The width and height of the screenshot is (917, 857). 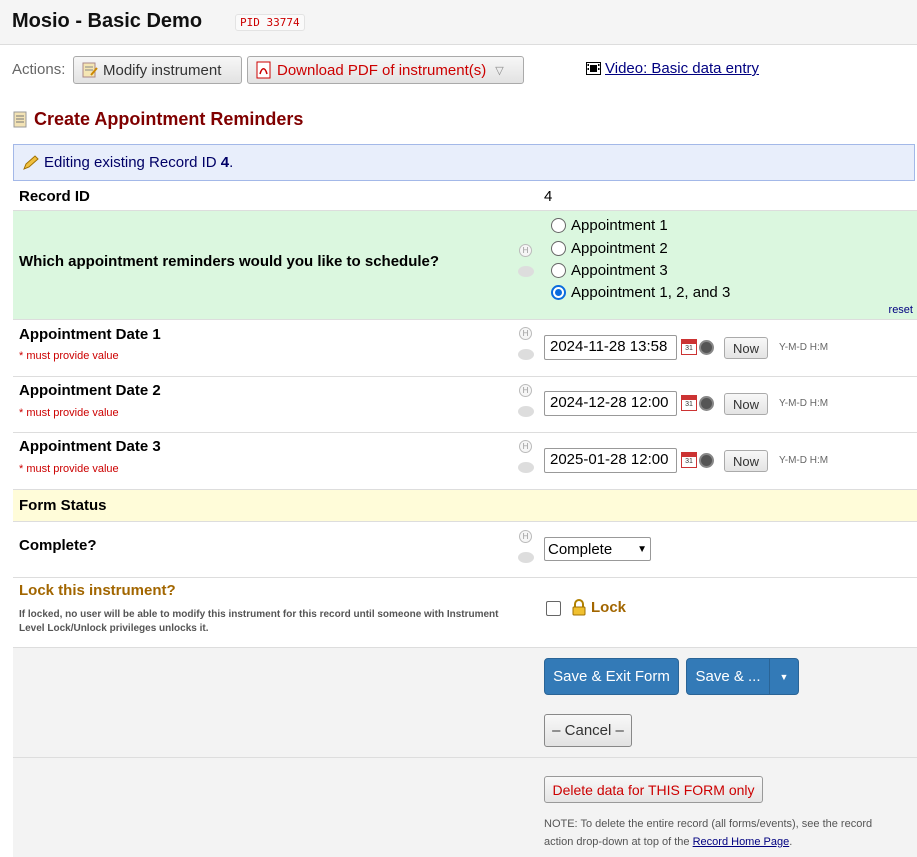 I want to click on app-title: Mosio - Basic Demo, so click(x=107, y=21).